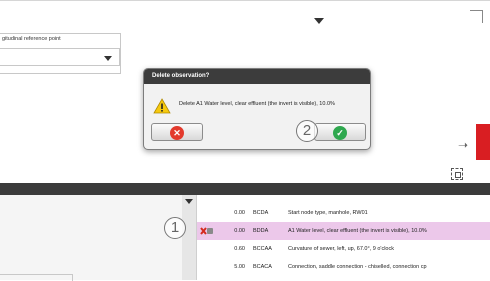  Describe the element at coordinates (328, 213) in the screenshot. I see `description-cell: Start node type, manhole, RW01` at that location.